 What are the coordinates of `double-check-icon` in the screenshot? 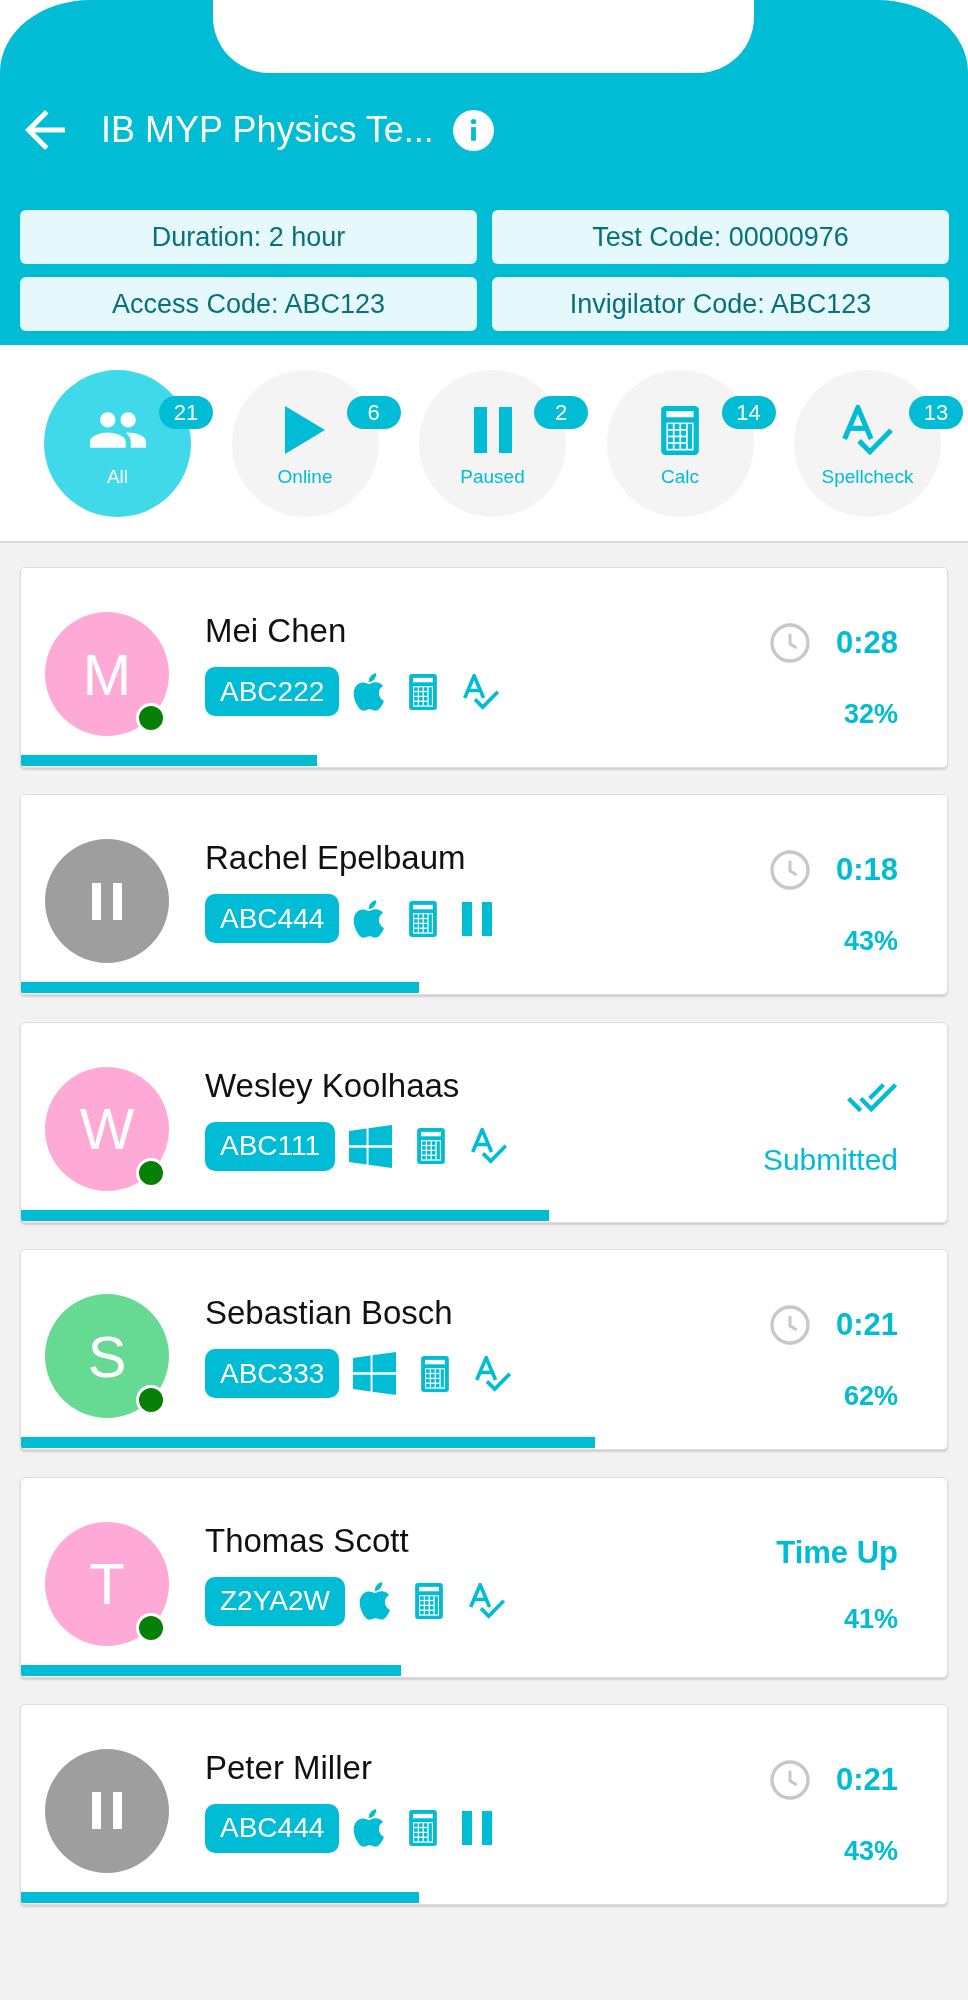 It's located at (872, 1098).